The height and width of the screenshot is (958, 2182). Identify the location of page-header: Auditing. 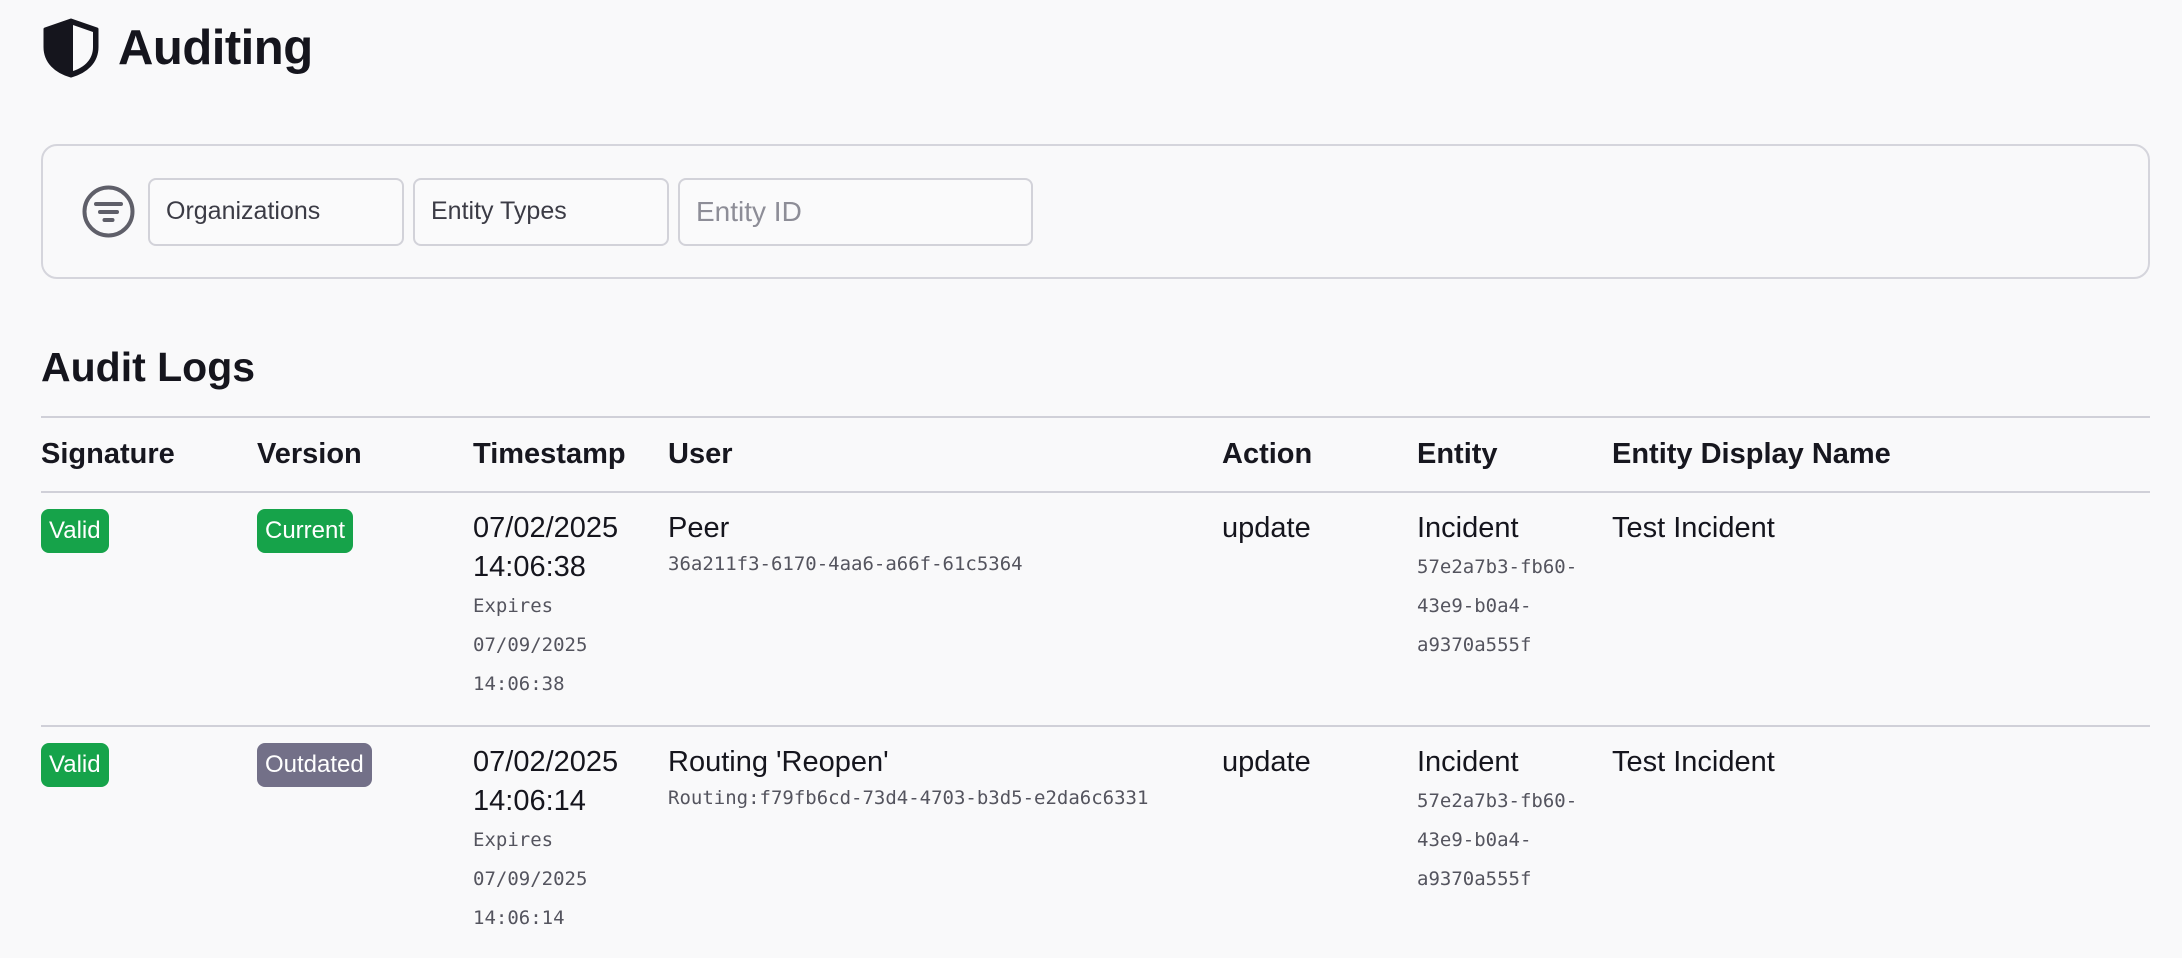
(177, 48).